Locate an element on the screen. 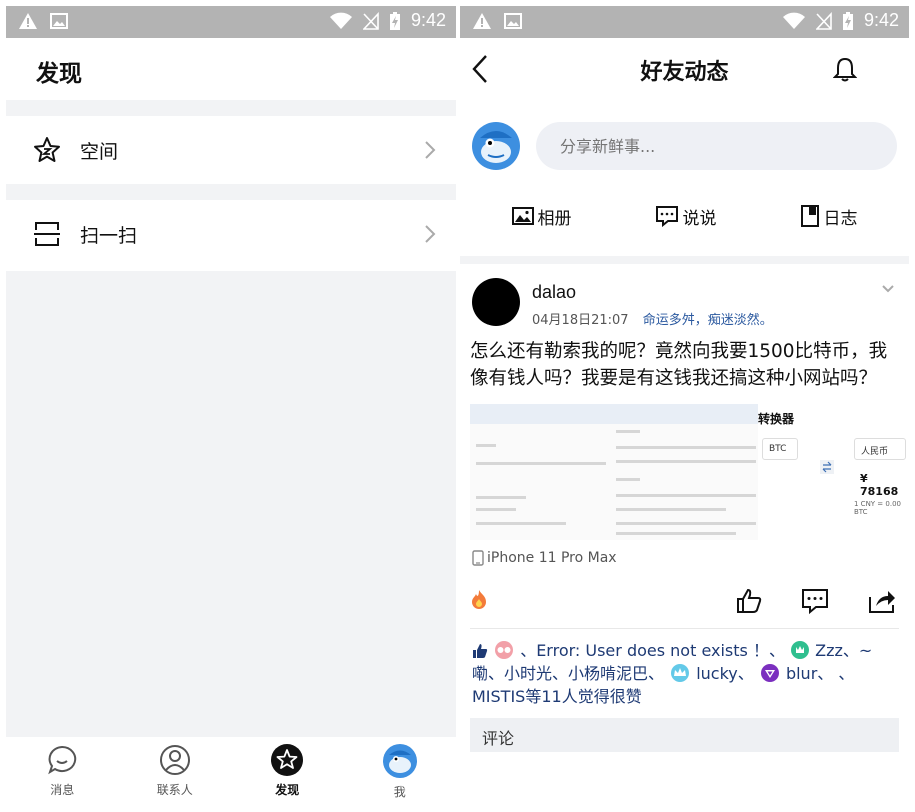  quick-actions: 相册 说说 日志 is located at coordinates (684, 216).